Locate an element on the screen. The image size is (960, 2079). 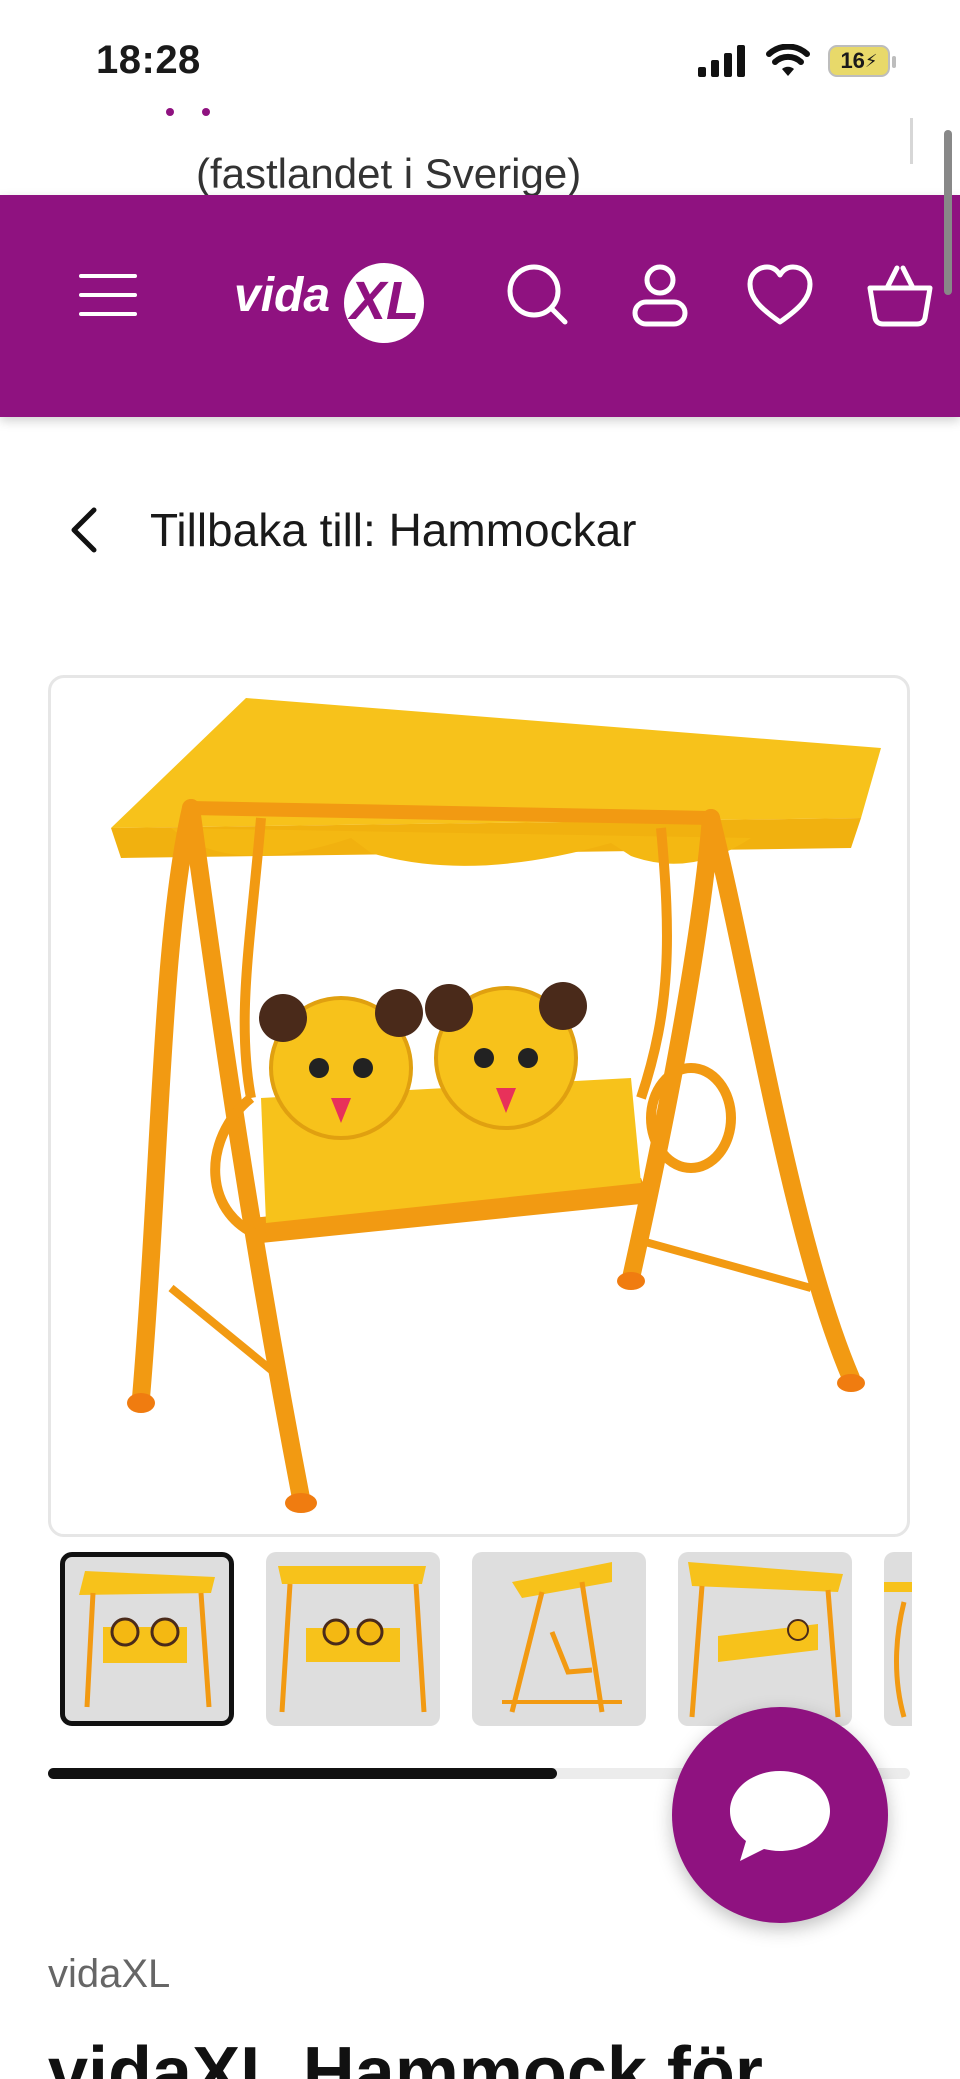
account-button is located at coordinates (660, 295).